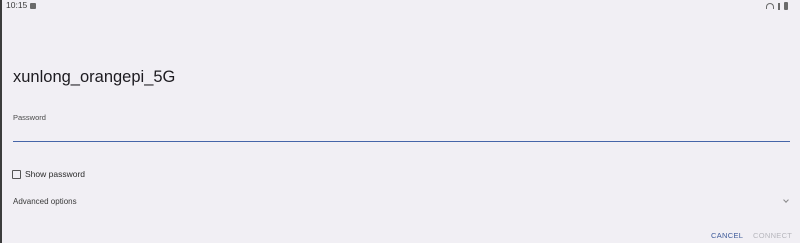  Describe the element at coordinates (400, 6) in the screenshot. I see `status-bar: 10:15` at that location.